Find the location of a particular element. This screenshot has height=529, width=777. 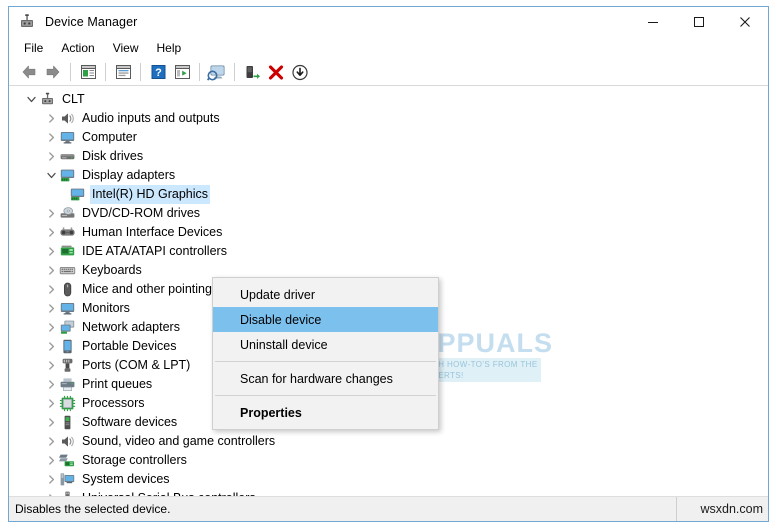

keyboard-icon is located at coordinates (67, 270).